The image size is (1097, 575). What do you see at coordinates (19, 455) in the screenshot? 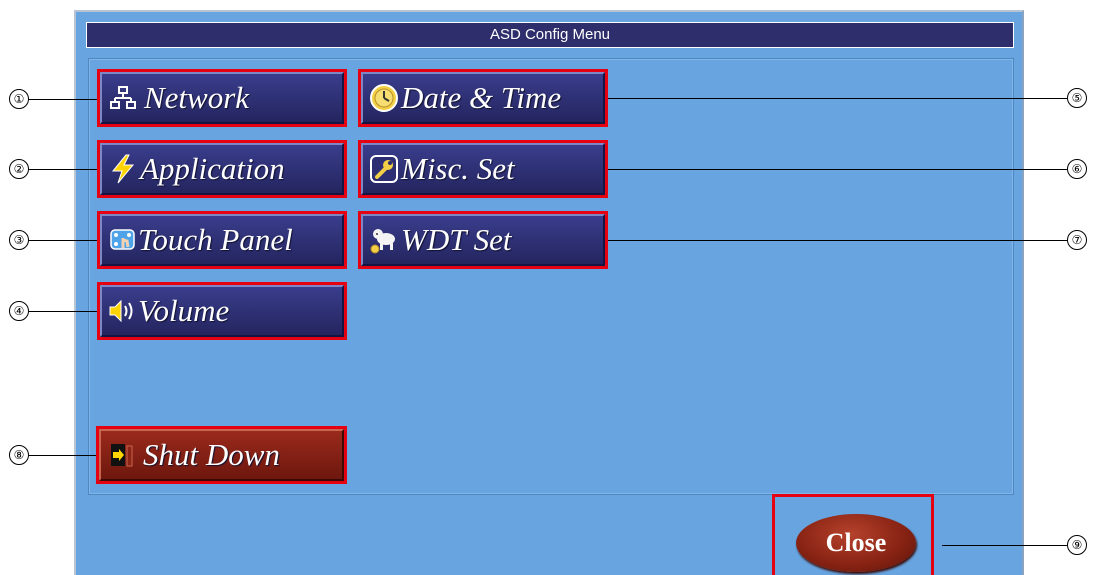
I see `callout-8: ⑧` at bounding box center [19, 455].